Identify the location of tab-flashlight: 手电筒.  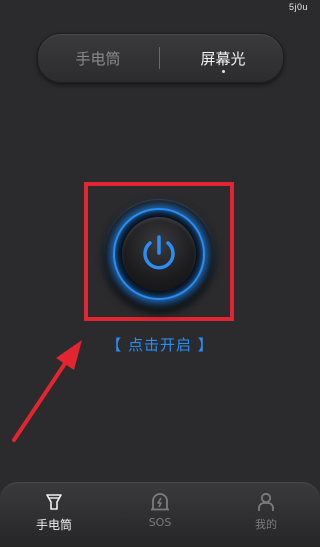
(54, 517).